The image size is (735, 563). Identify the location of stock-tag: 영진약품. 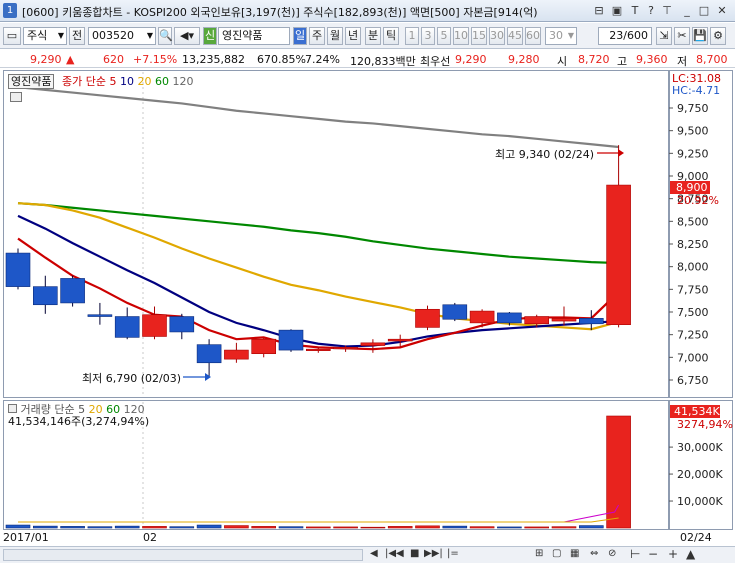
(31, 81).